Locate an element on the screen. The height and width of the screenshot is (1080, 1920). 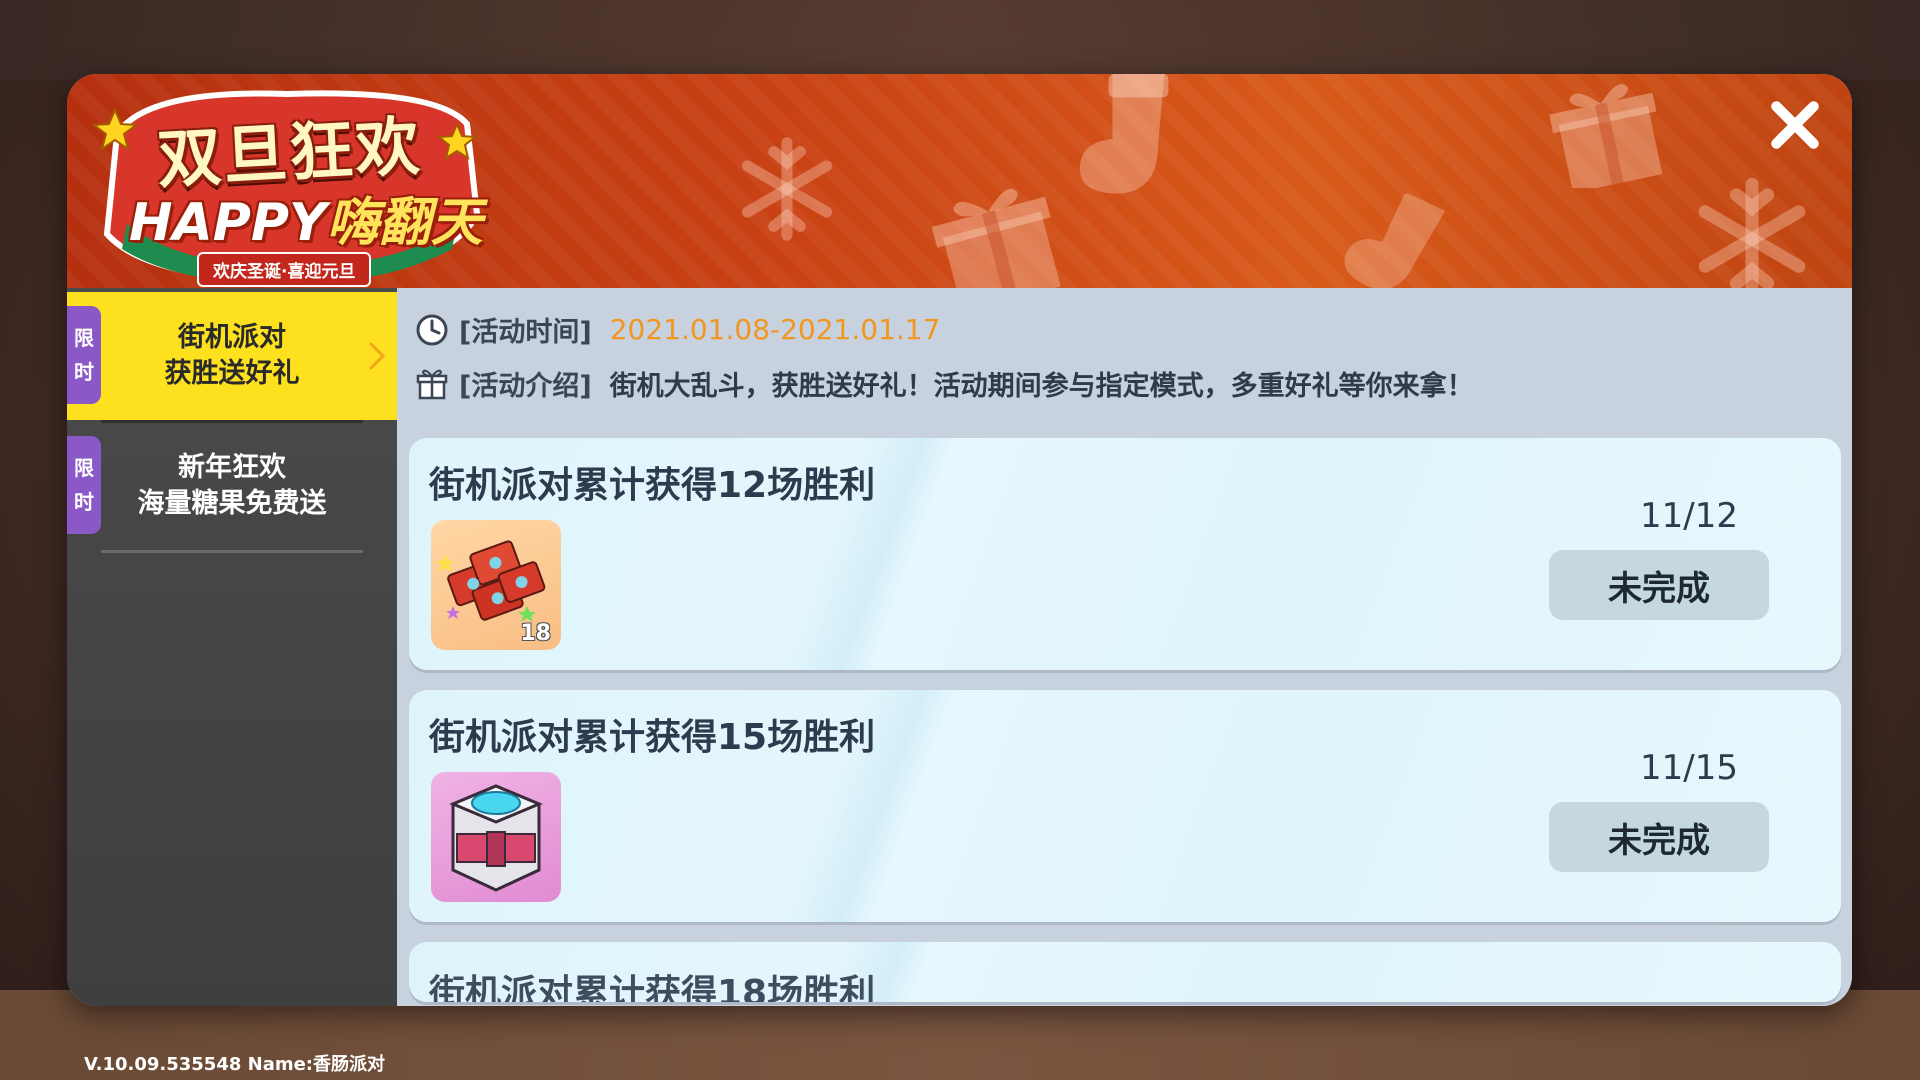
clock-icon is located at coordinates (432, 329).